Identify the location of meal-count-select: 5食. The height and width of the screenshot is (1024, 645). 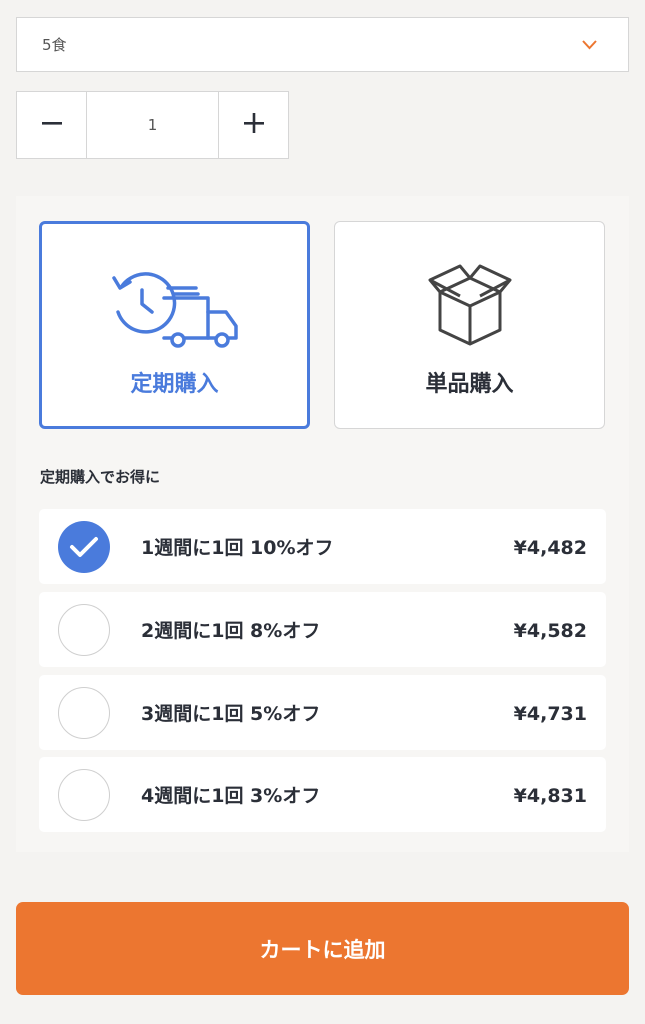
(322, 44).